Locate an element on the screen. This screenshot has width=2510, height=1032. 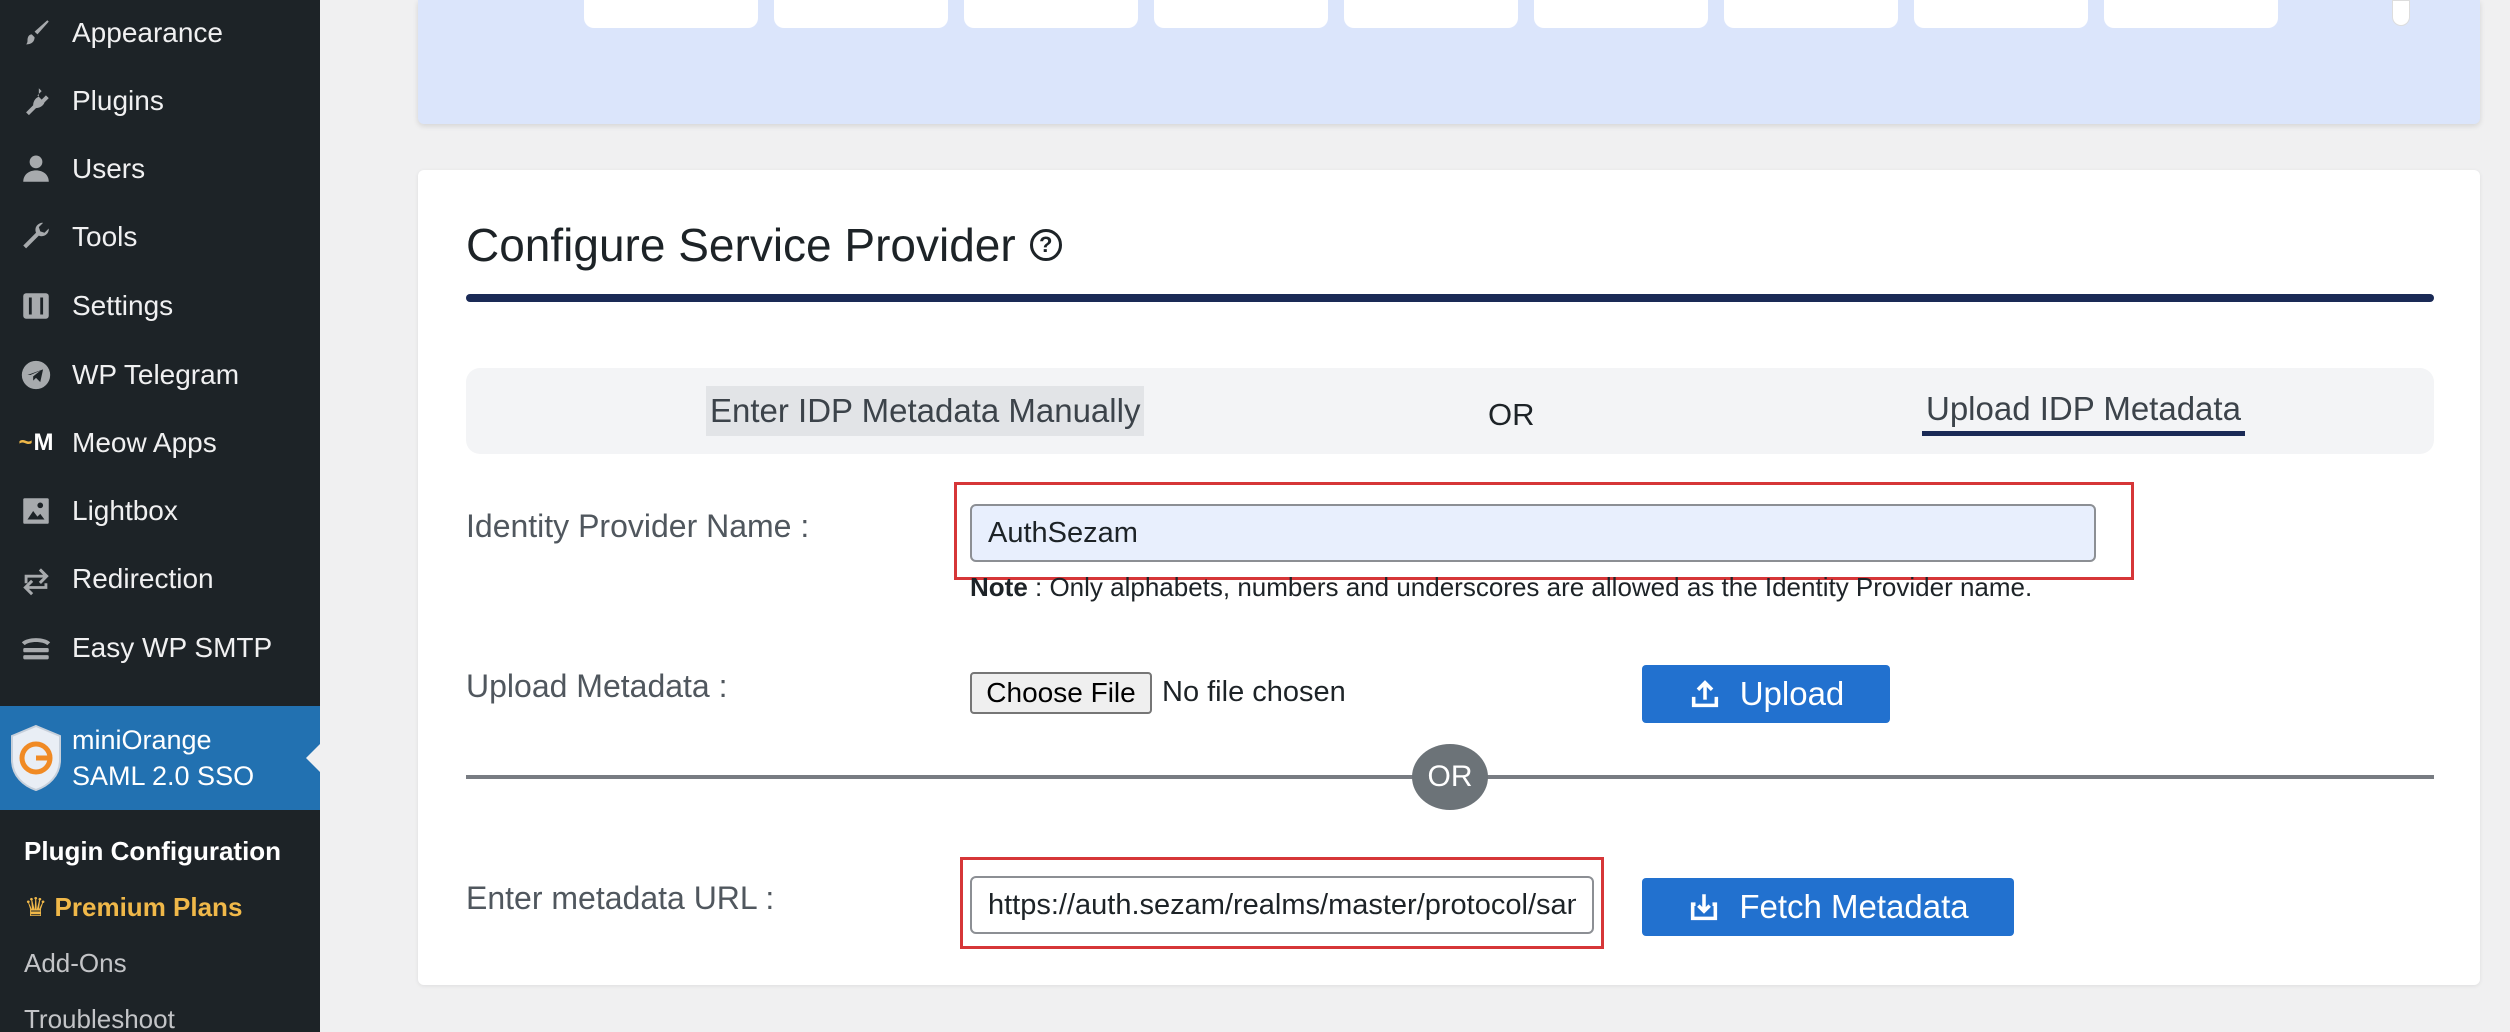
submenu-troubleshoot: Troubleshoot is located at coordinates (99, 1018).